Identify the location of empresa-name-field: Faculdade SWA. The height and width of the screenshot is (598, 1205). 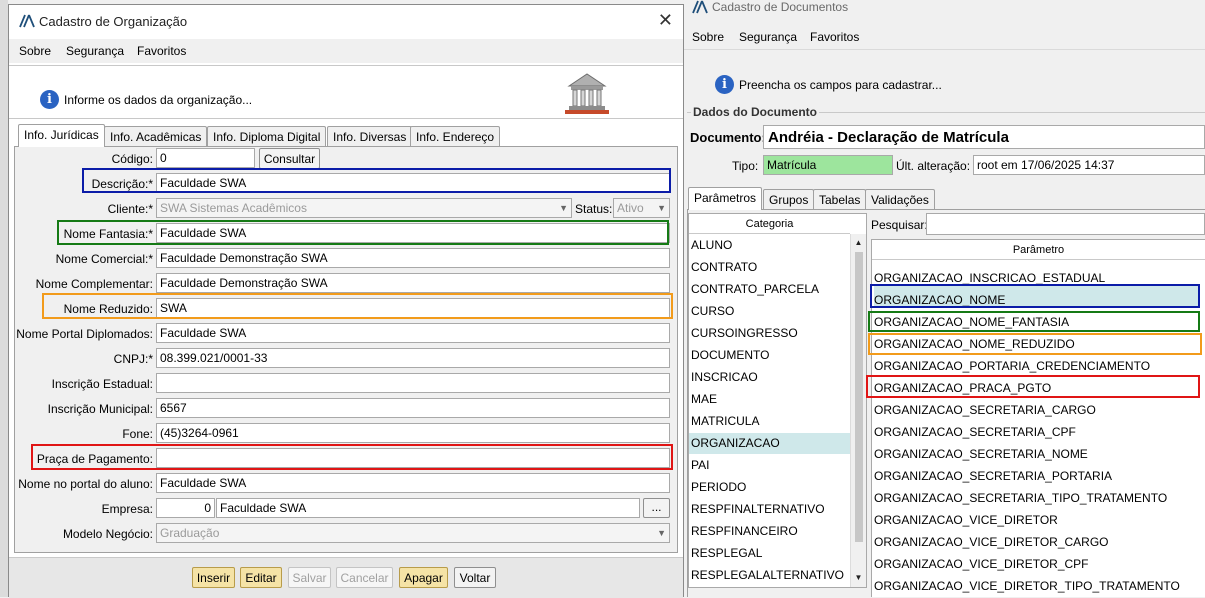
(428, 508).